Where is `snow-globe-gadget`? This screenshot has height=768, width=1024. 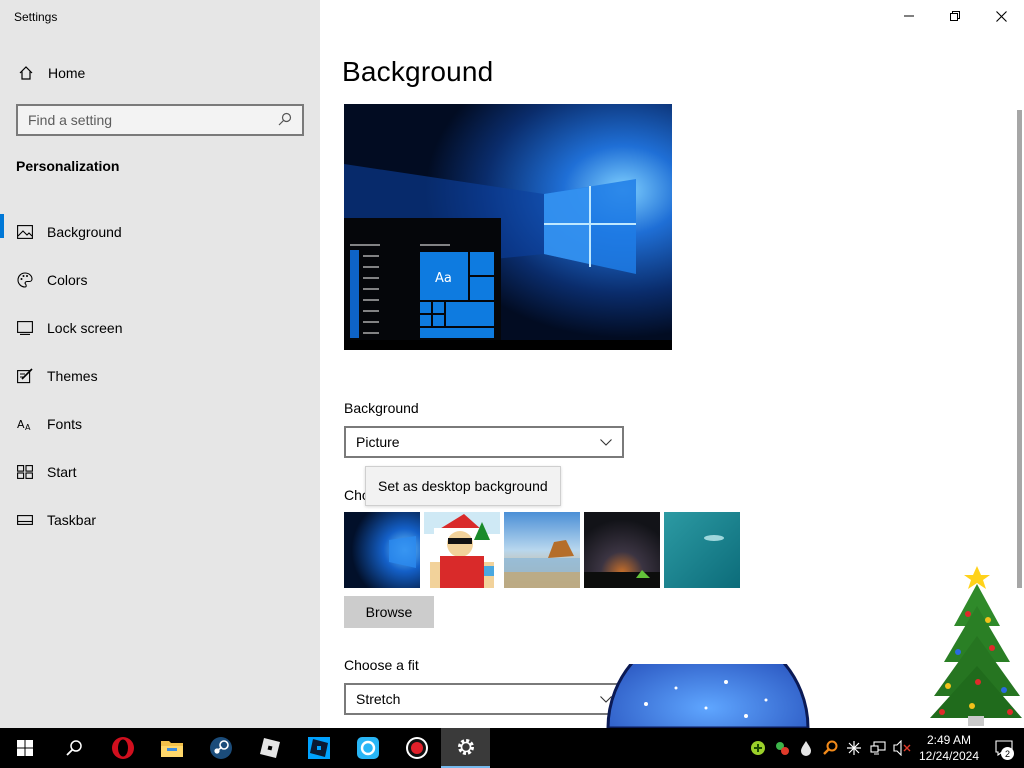
snow-globe-gadget is located at coordinates (708, 679).